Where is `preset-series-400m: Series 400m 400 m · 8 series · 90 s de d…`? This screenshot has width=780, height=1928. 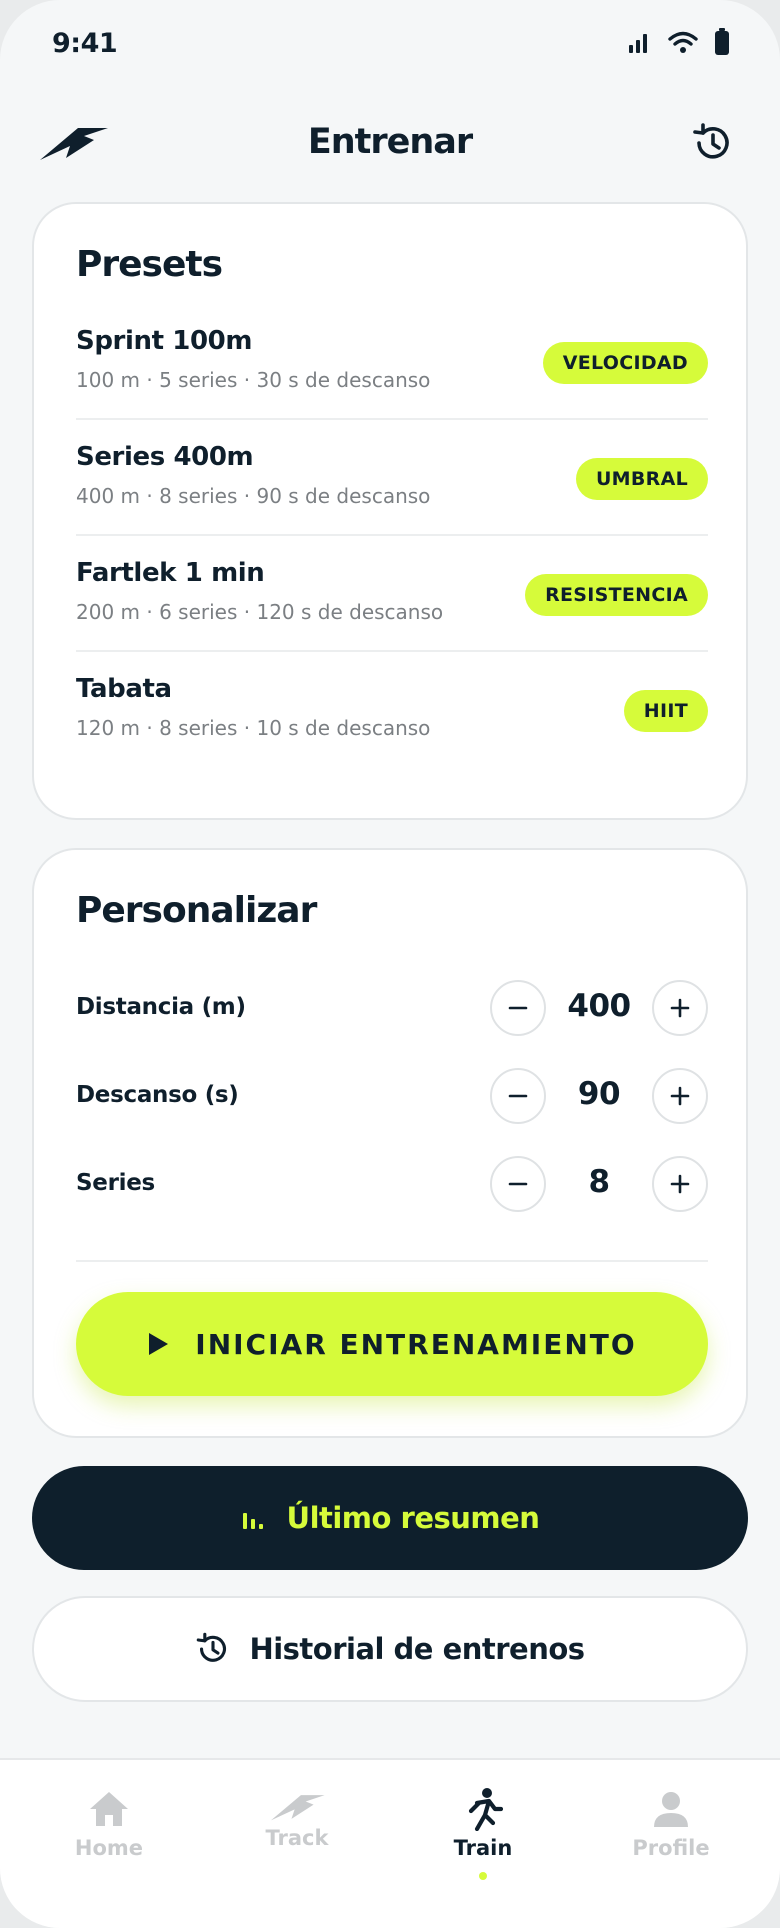 preset-series-400m: Series 400m 400 m · 8 series · 90 s de d… is located at coordinates (392, 478).